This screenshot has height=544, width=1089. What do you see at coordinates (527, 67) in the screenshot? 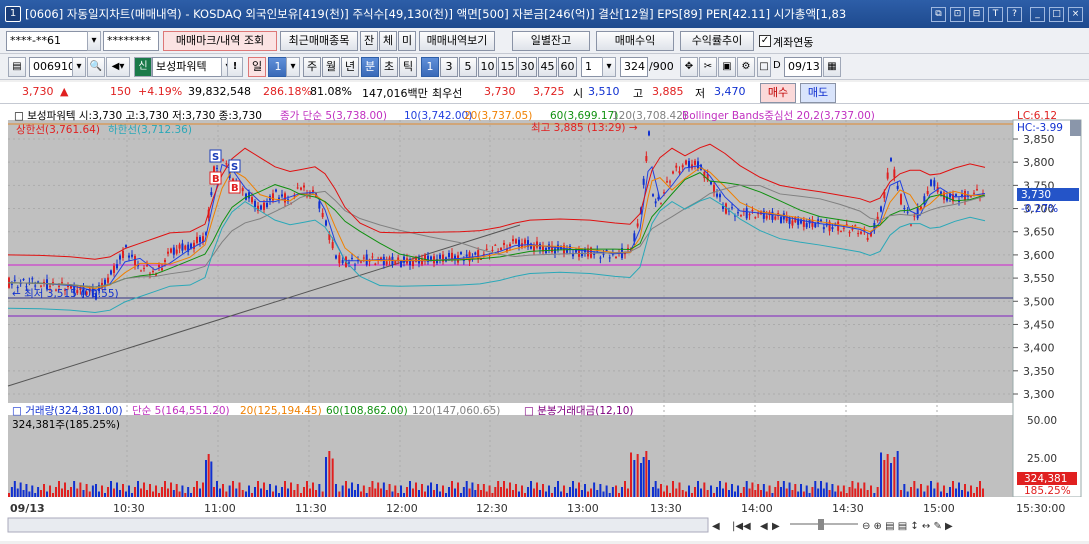
I see `minute-30-button: 30` at bounding box center [527, 67].